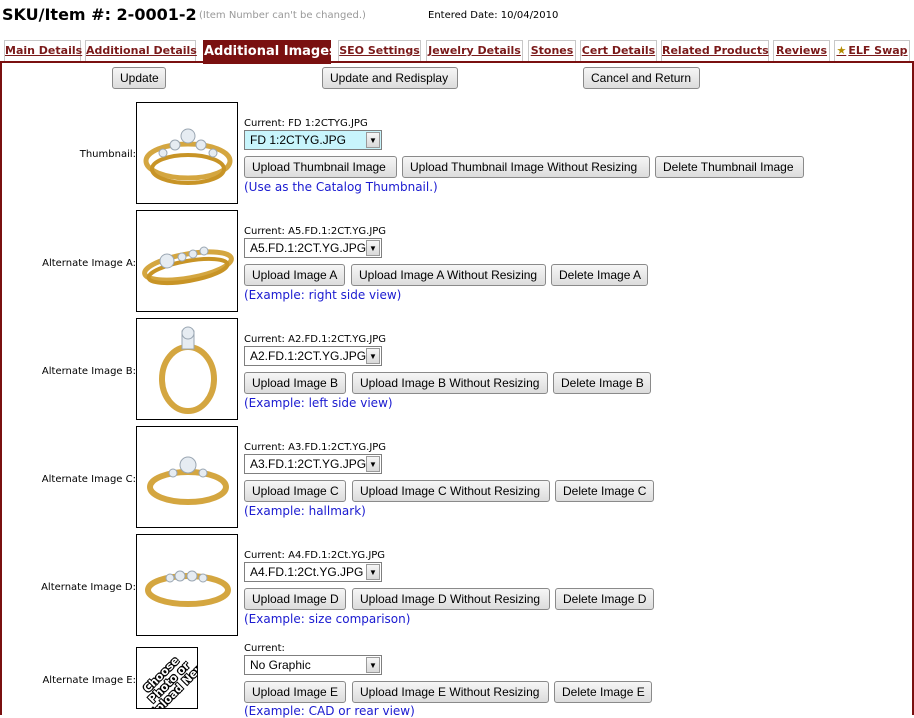 This screenshot has width=914, height=718. Describe the element at coordinates (282, 15) in the screenshot. I see `sku-note: (Item Number can't be changed.)` at that location.